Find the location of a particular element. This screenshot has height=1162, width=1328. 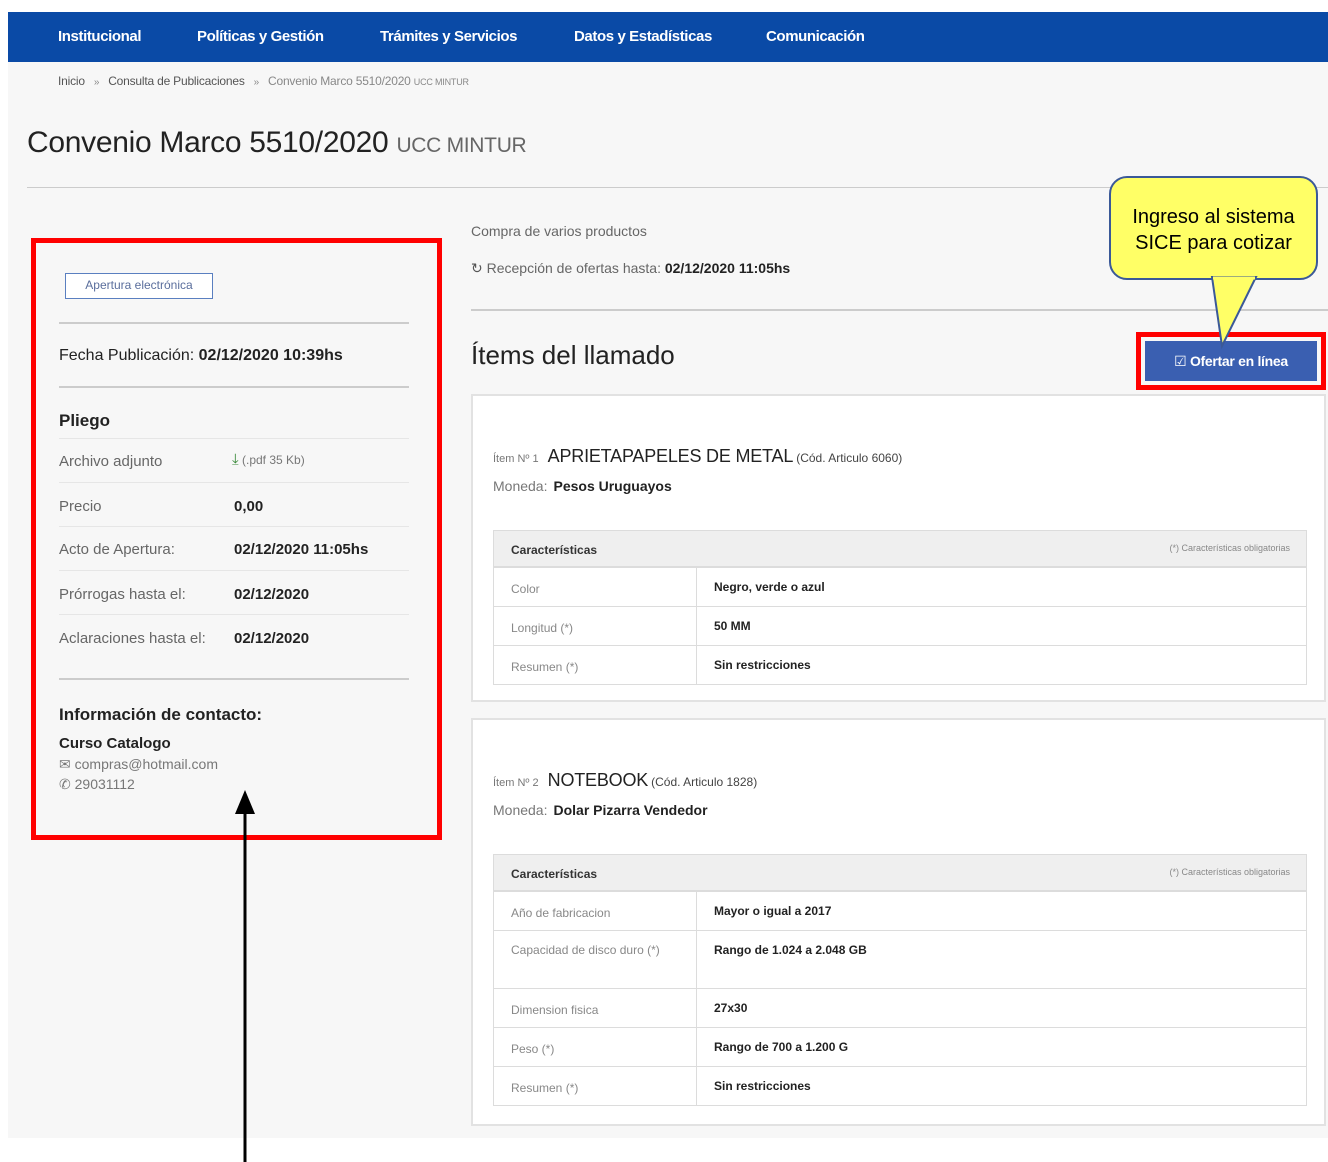

ofertar-label: Ofertar en línea is located at coordinates (1238, 361).